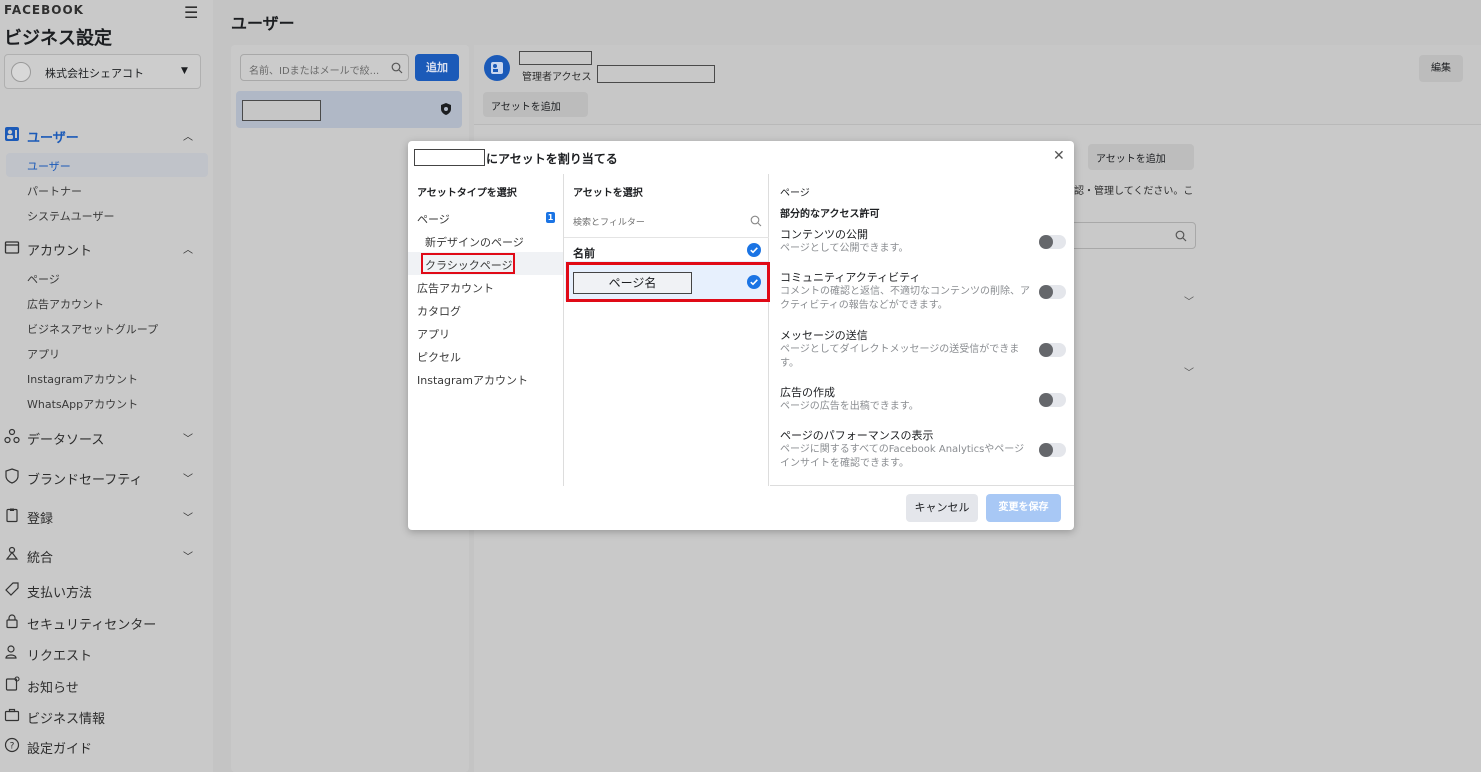 This screenshot has height=772, width=1481. Describe the element at coordinates (44, 10) in the screenshot. I see `brand-logo: FACEBOOK` at that location.